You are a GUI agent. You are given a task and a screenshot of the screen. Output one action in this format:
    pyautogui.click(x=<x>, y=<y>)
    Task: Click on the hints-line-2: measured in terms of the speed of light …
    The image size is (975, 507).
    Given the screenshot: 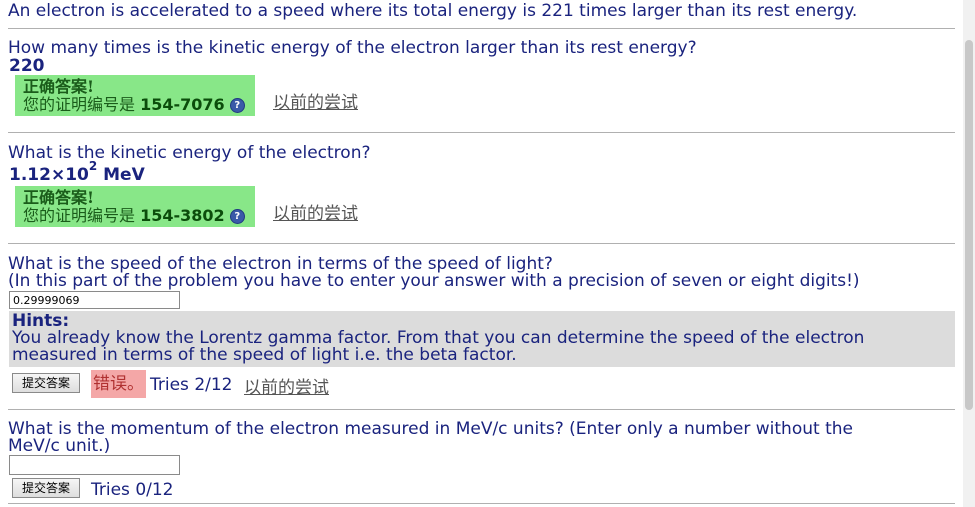 What is the action you would take?
    pyautogui.click(x=264, y=355)
    